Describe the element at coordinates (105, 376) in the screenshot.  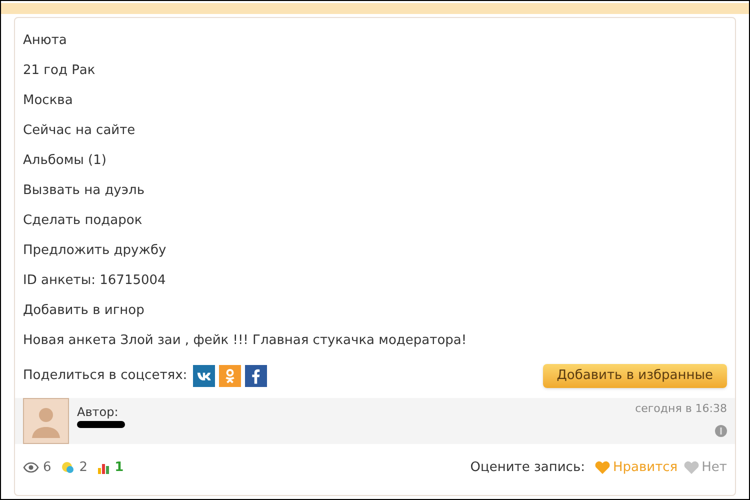
I see `share-label: Поделиться в соцсетях:` at that location.